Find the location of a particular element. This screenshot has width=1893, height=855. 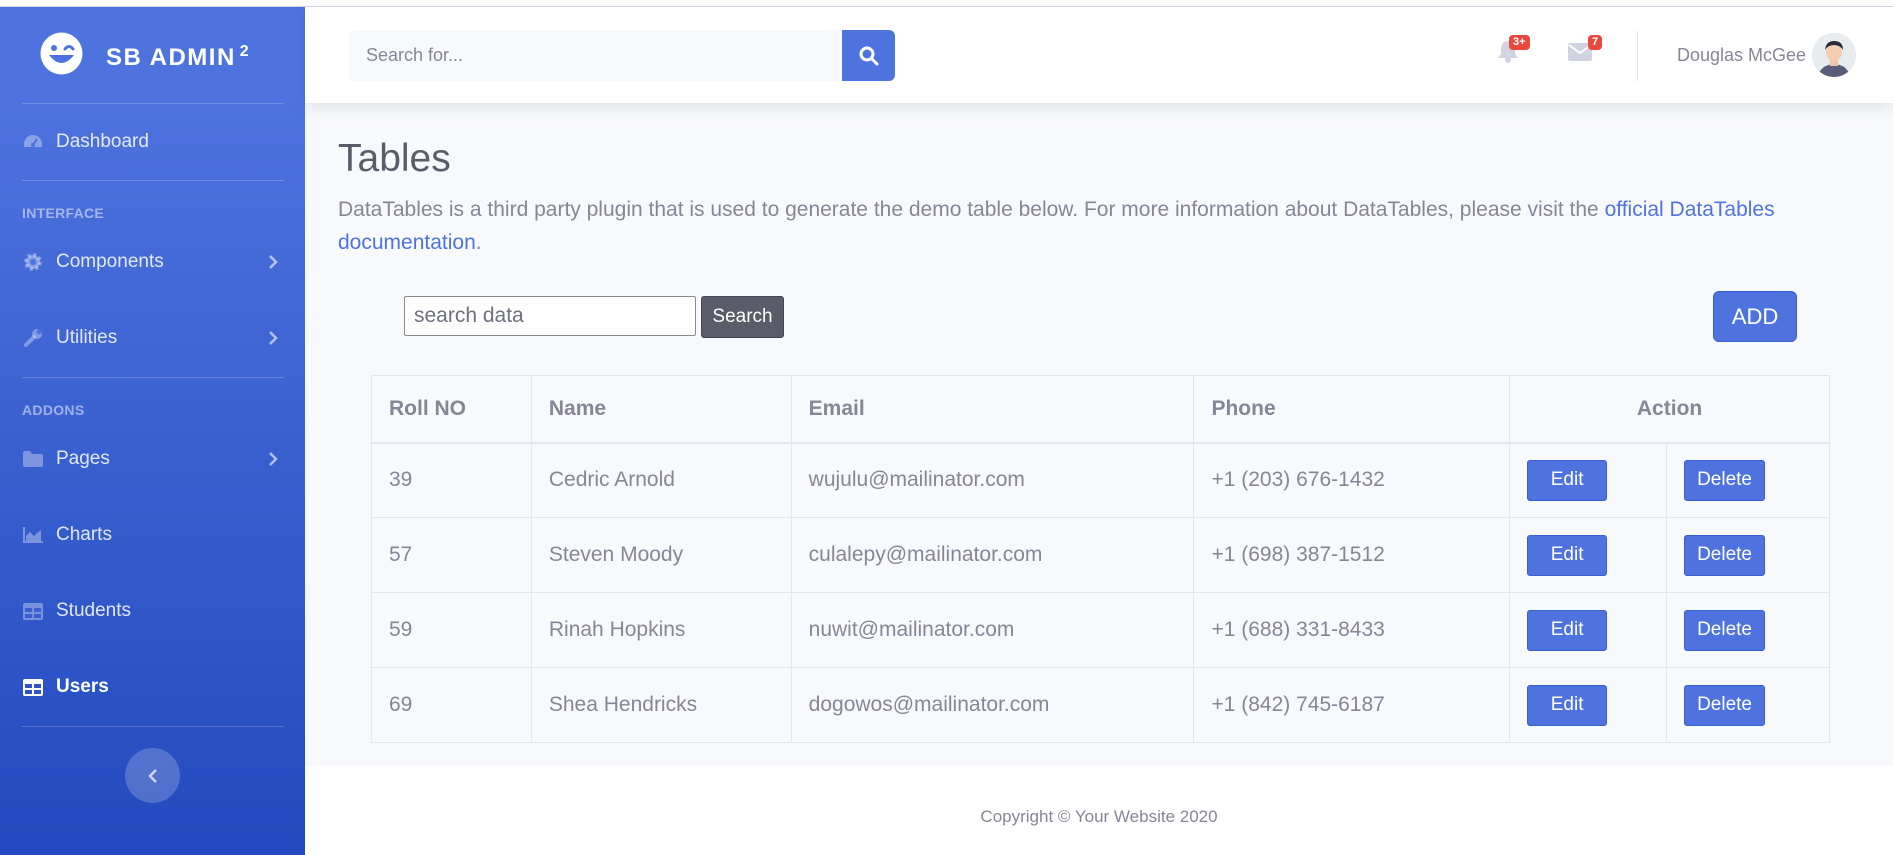

alerts-button: 3+ is located at coordinates (1517, 54).